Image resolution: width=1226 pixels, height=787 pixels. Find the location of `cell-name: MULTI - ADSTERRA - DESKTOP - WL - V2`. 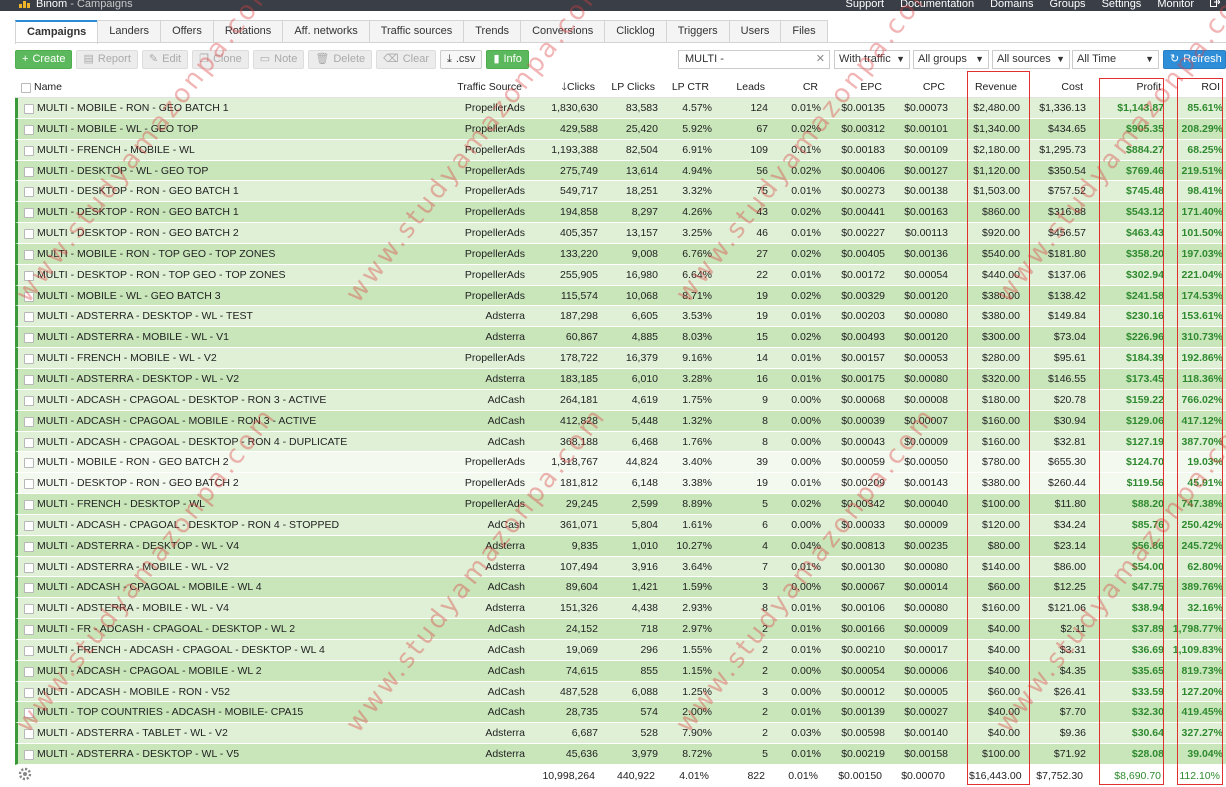

cell-name: MULTI - ADSTERRA - DESKTOP - WL - V2 is located at coordinates (252, 379).